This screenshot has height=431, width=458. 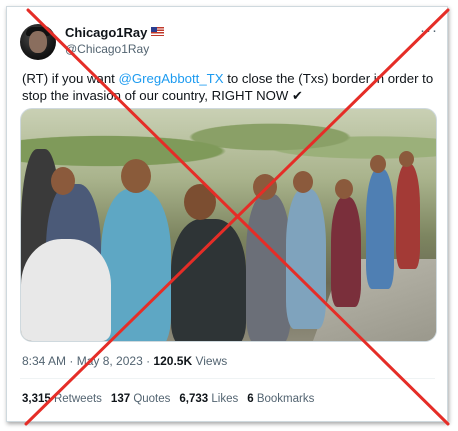 I want to click on author-name: Chicago1Ray, so click(x=115, y=32).